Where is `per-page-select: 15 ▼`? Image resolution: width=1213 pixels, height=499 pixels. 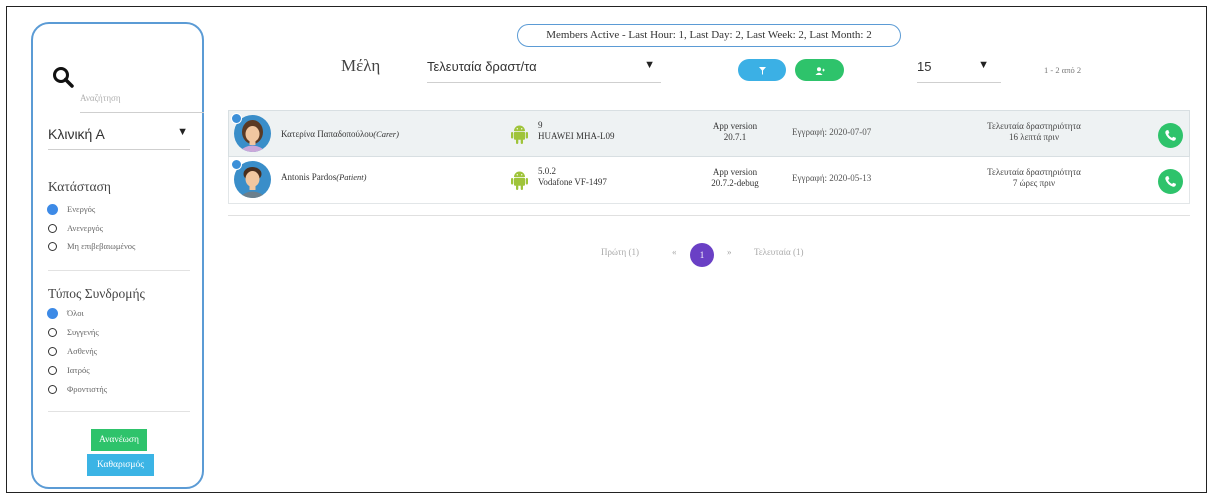
per-page-select: 15 ▼ is located at coordinates (959, 69).